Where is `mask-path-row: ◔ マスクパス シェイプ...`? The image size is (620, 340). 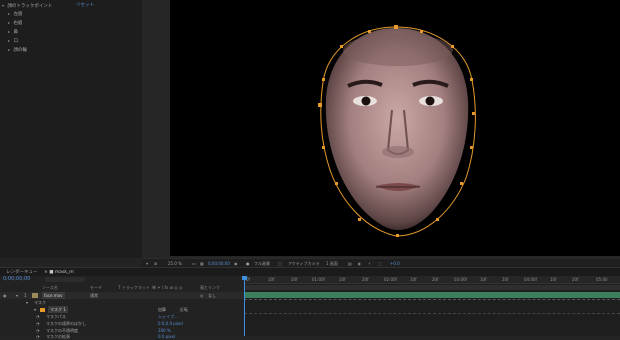
mask-path-row: ◔ マスクパス シェイプ... is located at coordinates (122, 316).